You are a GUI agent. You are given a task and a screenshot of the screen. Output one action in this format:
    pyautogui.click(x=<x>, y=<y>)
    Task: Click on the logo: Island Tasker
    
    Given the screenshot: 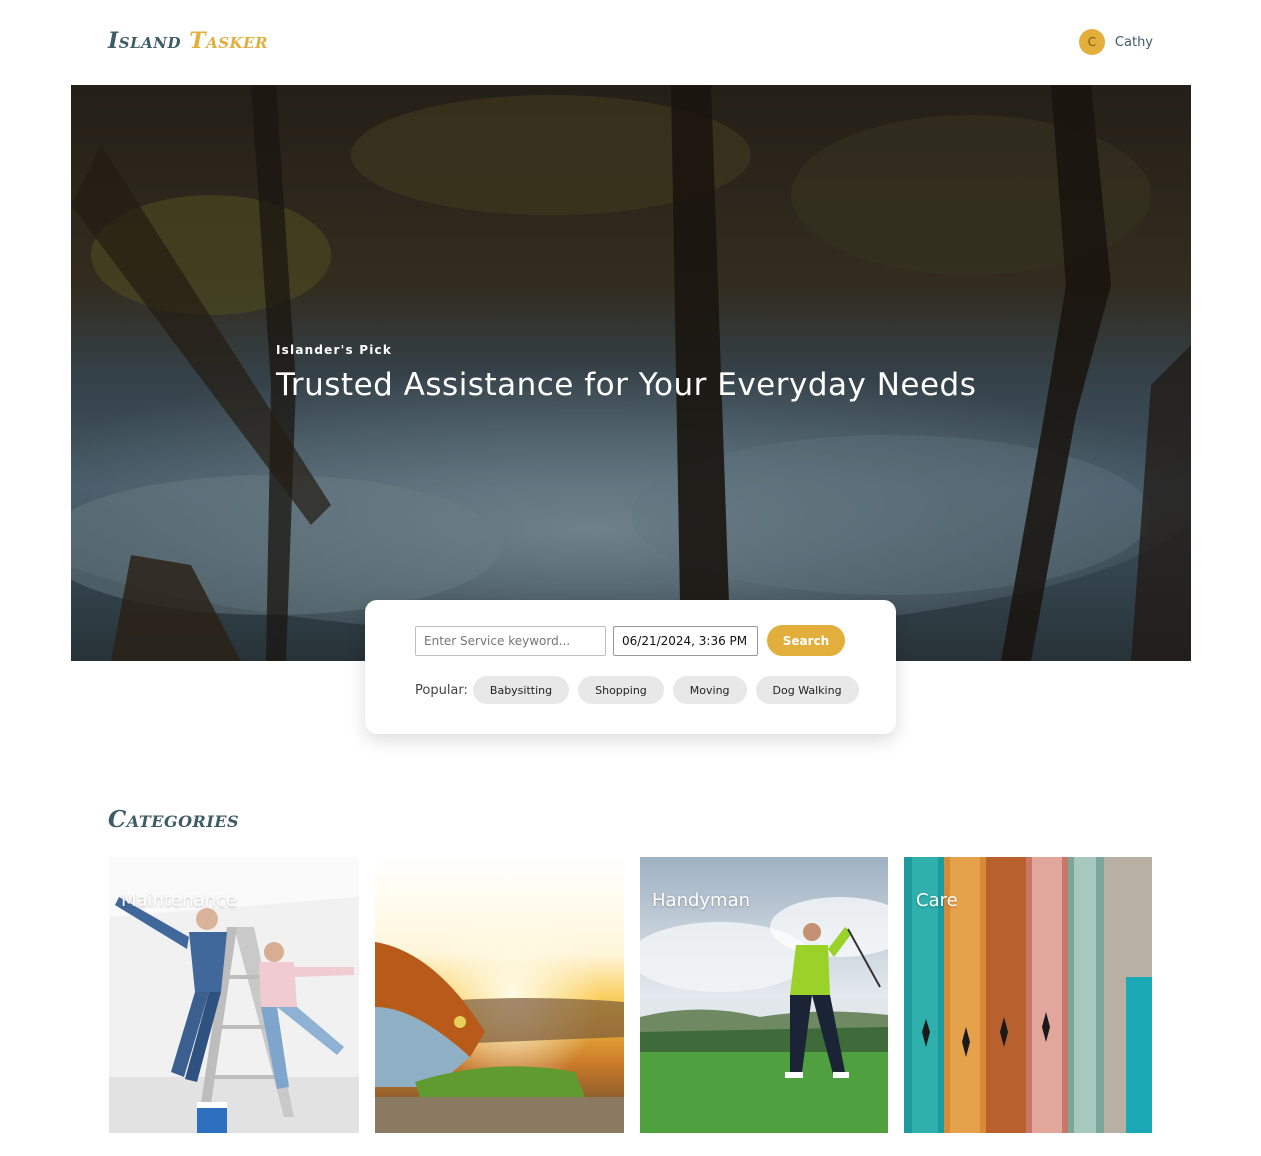 What is the action you would take?
    pyautogui.click(x=188, y=41)
    